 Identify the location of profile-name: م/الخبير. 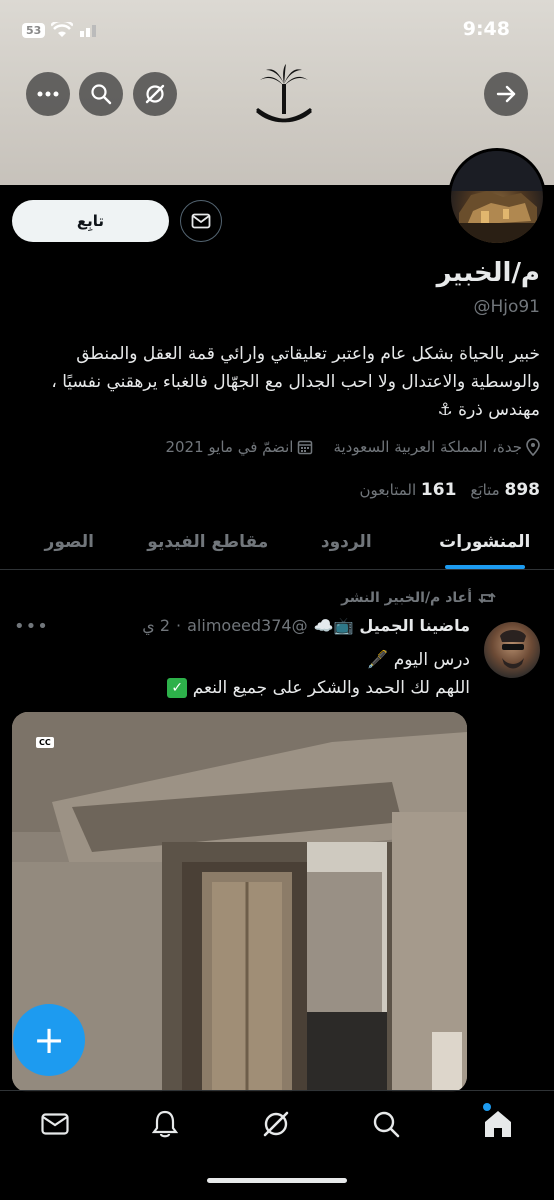
(488, 273).